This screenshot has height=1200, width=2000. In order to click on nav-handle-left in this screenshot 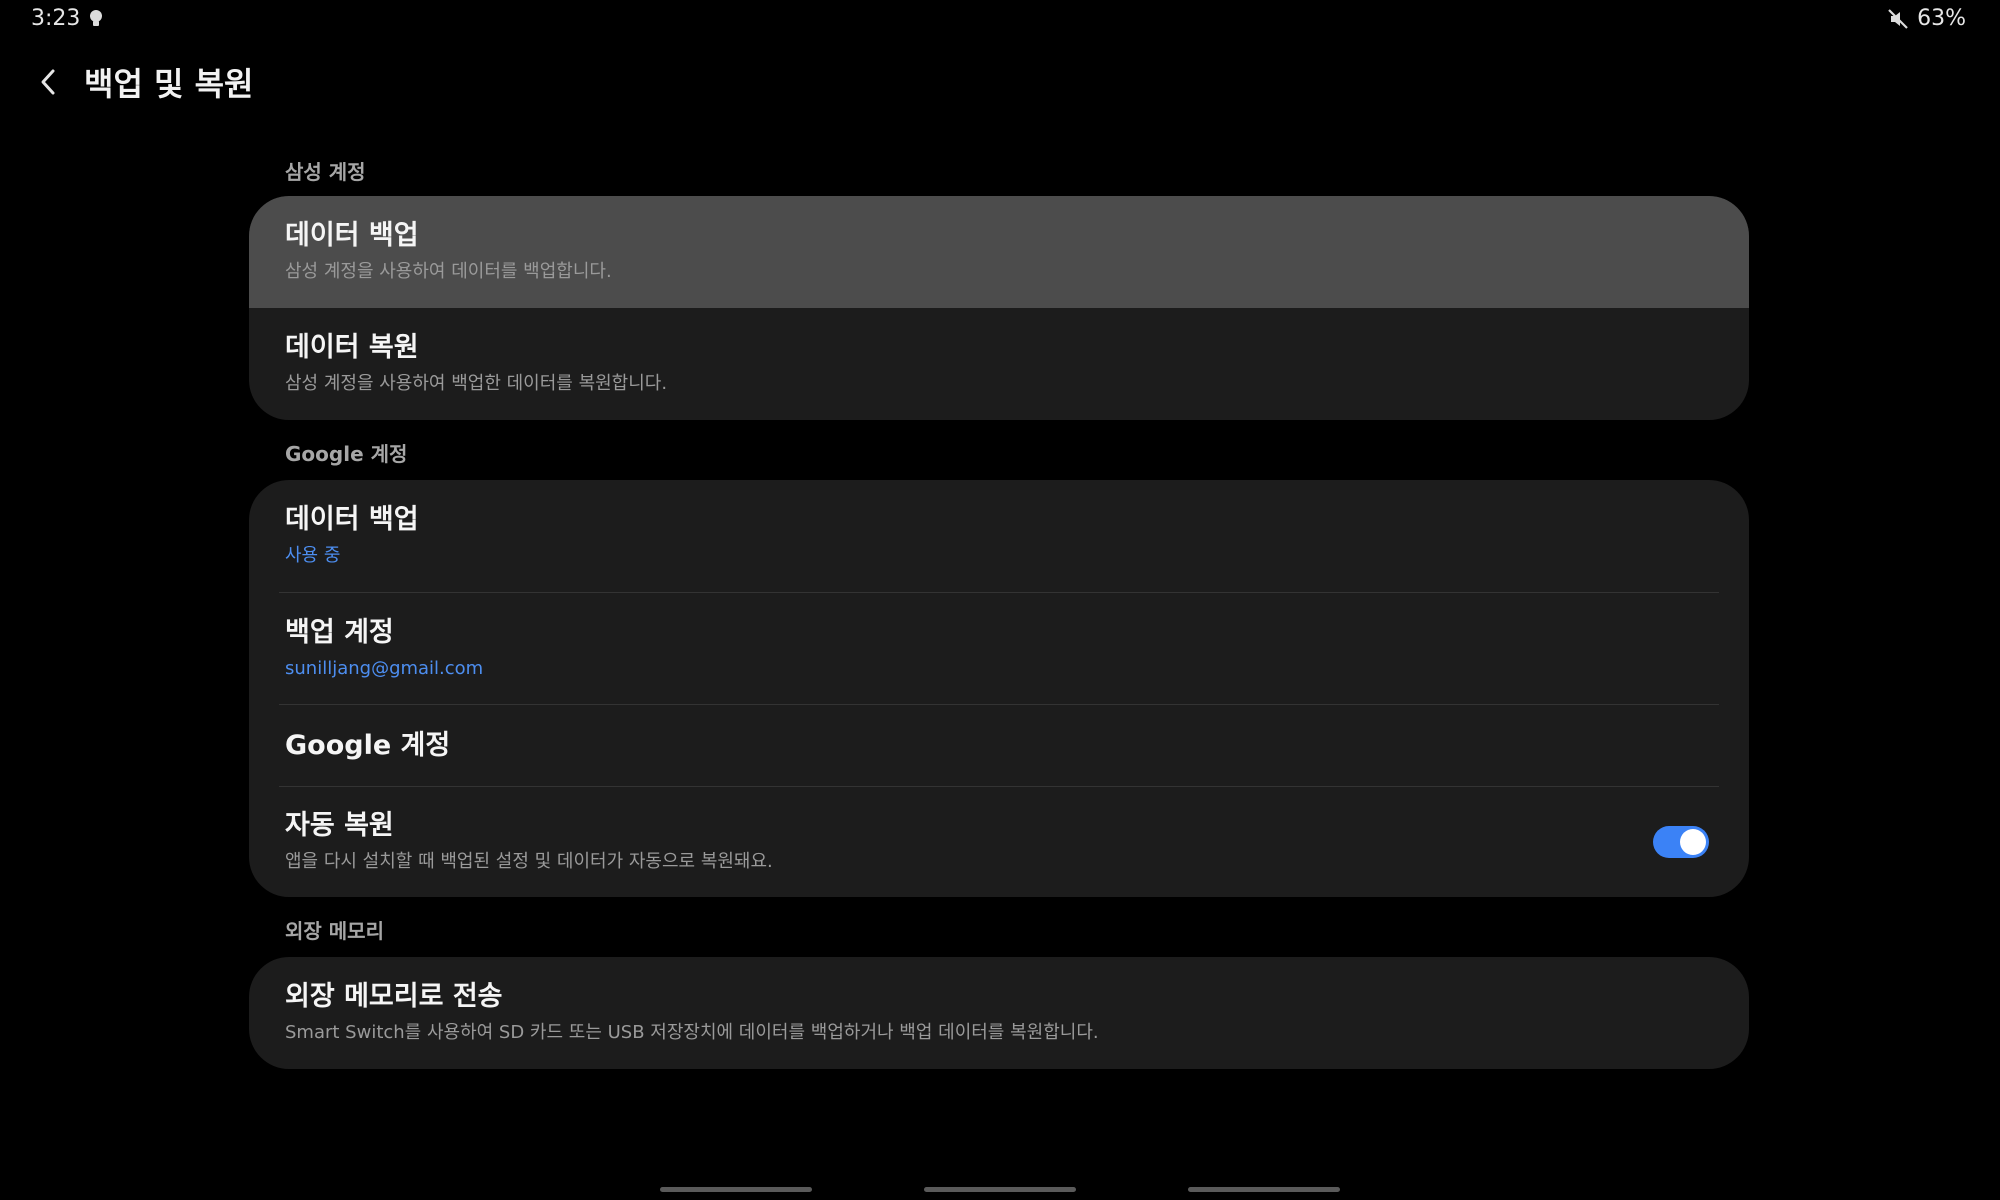, I will do `click(736, 1189)`.